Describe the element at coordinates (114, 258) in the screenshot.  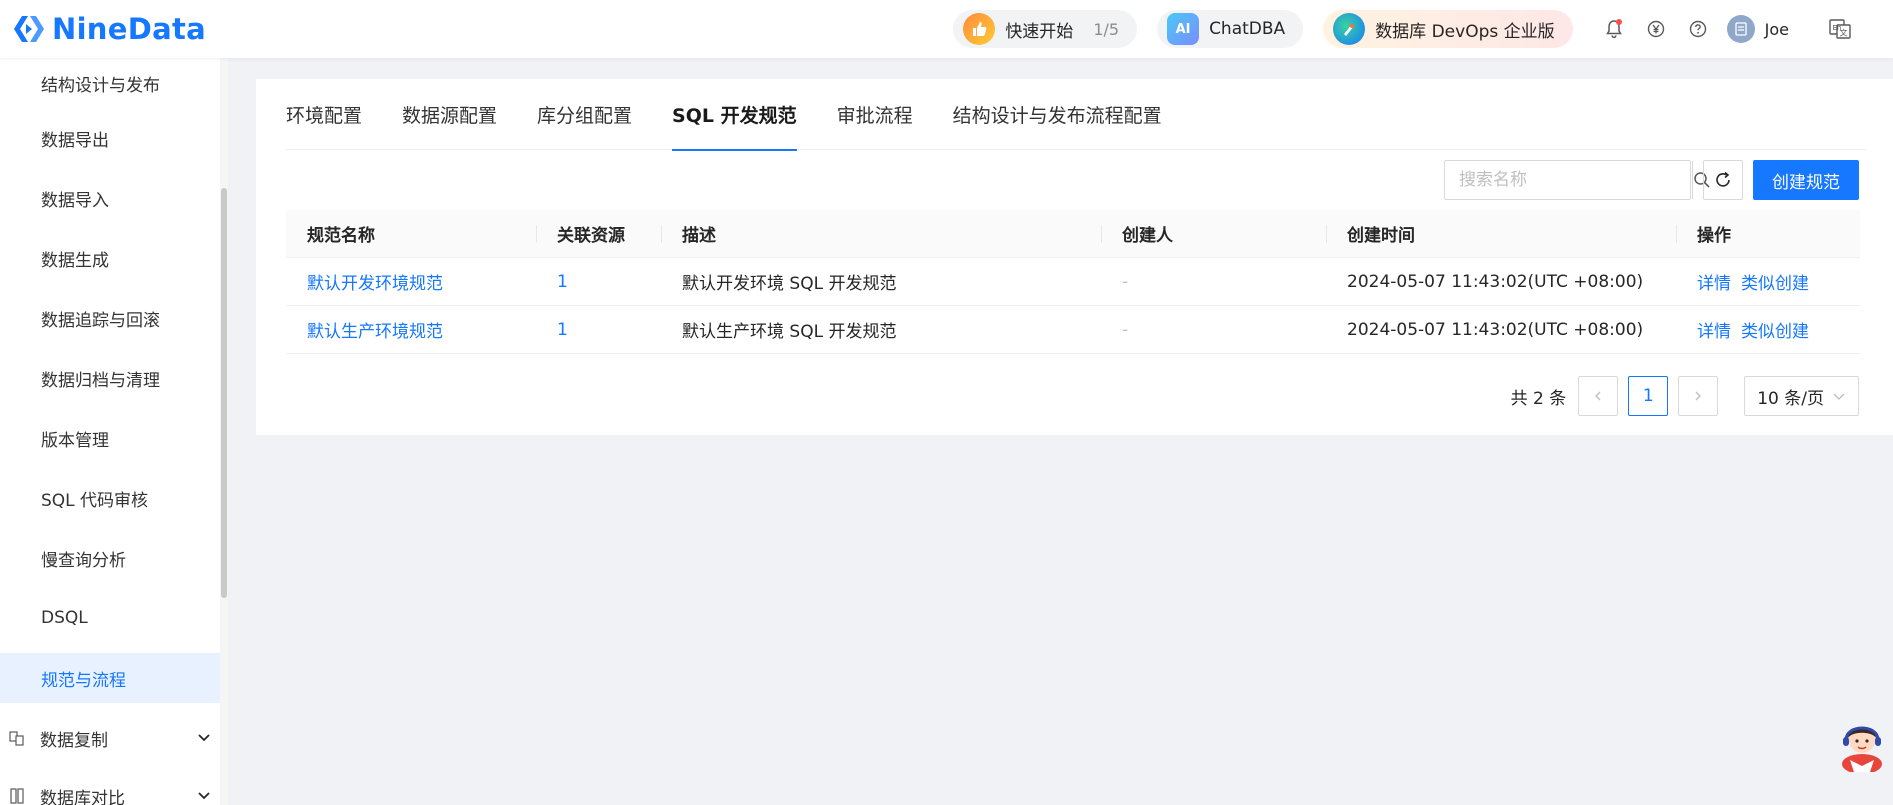
I see `sidebar-item-data-generation: 数据生成` at that location.